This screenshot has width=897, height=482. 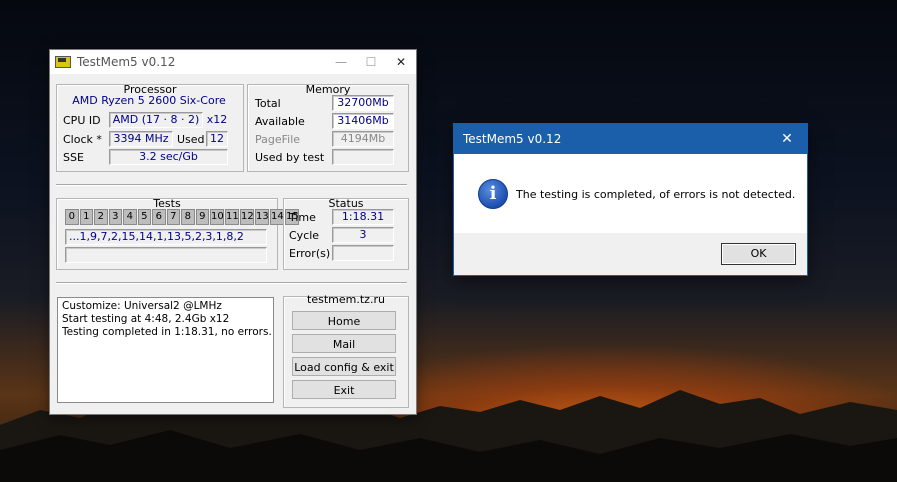 I want to click on site-url: testmem.tz.ru, so click(x=346, y=299).